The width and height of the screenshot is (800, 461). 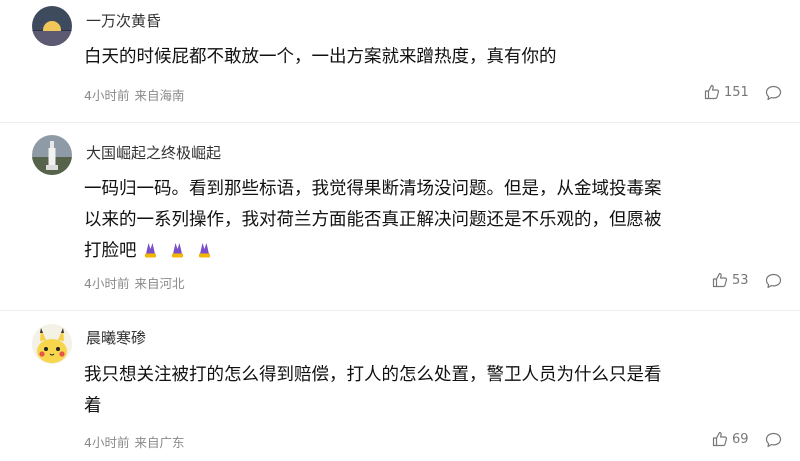 What do you see at coordinates (434, 391) in the screenshot?
I see `comment-text: 我只想关注被打的怎么得到赔偿，打人的怎么处置，警卫人员为什么只是看 着` at bounding box center [434, 391].